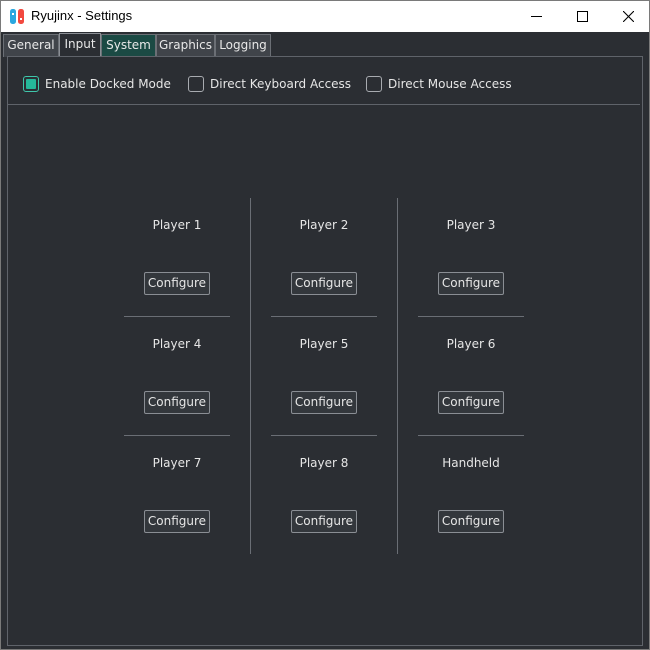 This screenshot has height=650, width=650. I want to click on player-1-configure-button: Configure, so click(177, 283).